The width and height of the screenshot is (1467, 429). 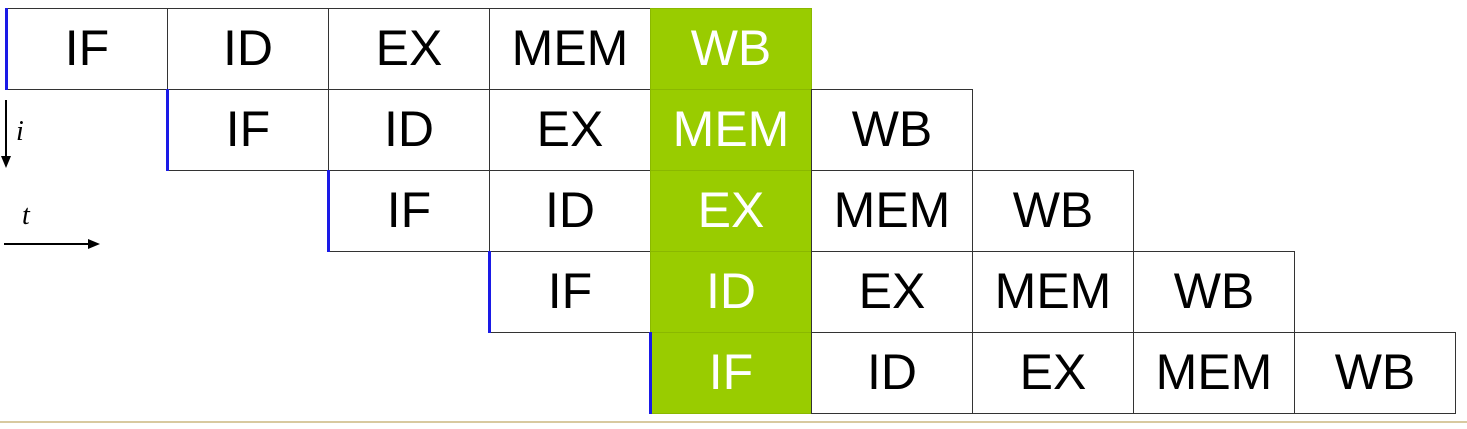 I want to click on instruction-axis-arrowhead, so click(x=6, y=162).